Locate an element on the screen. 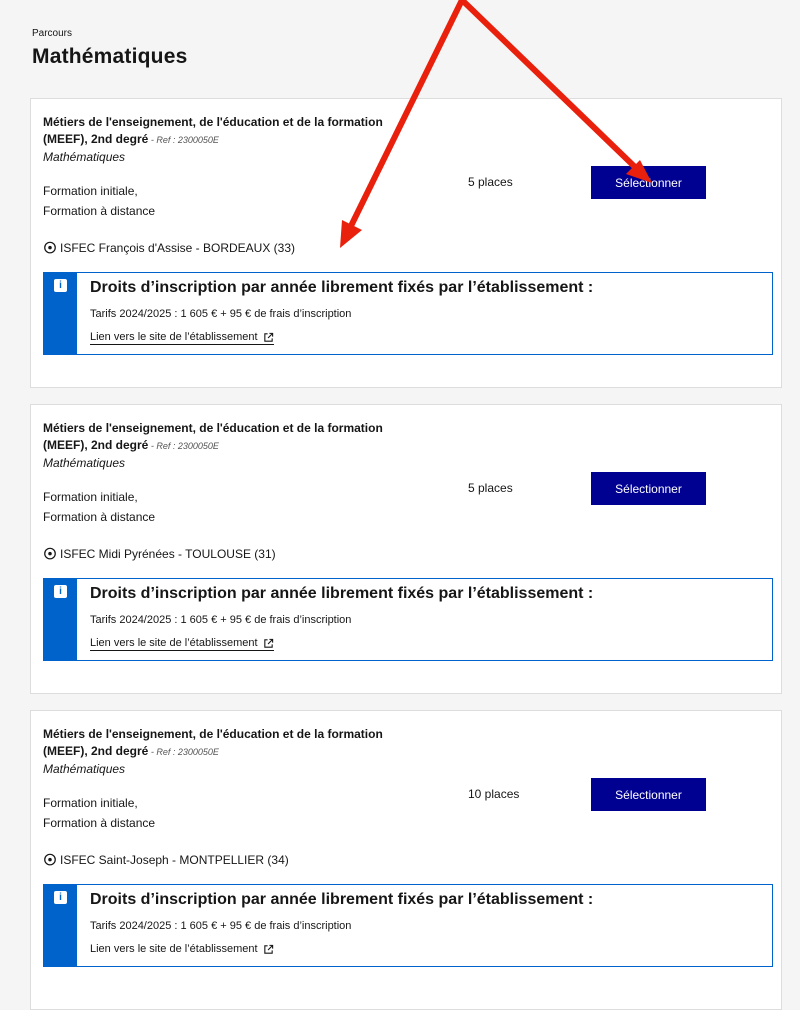 The height and width of the screenshot is (1010, 800). location-text: ISFEC Saint-Joseph - MONTPELLIER (34) is located at coordinates (174, 860).